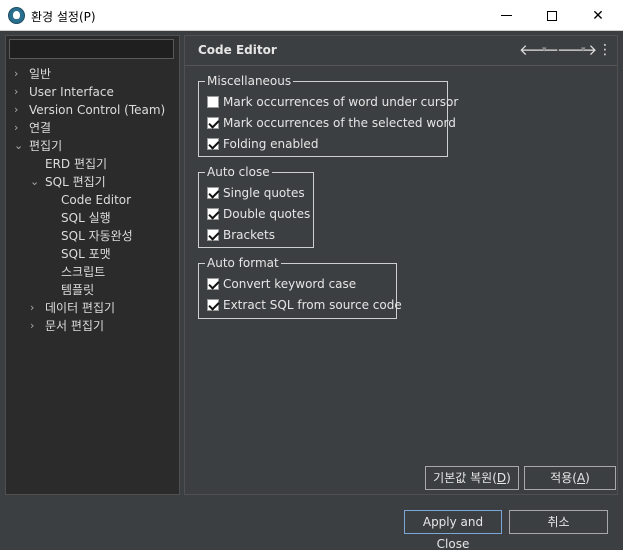 The width and height of the screenshot is (623, 550). Describe the element at coordinates (501, 478) in the screenshot. I see `button-mnemonic: D` at that location.